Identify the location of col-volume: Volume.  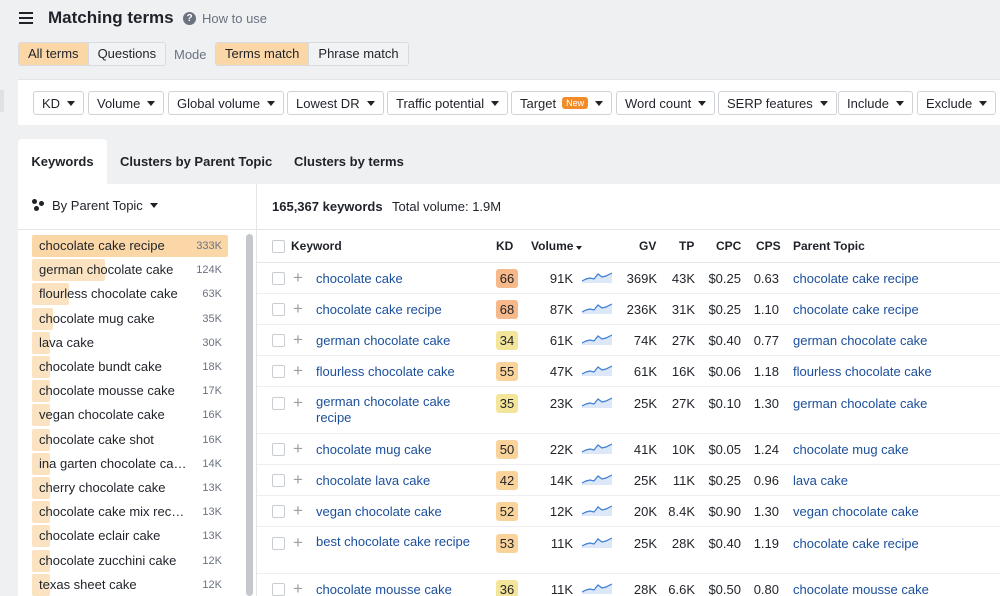
(557, 246).